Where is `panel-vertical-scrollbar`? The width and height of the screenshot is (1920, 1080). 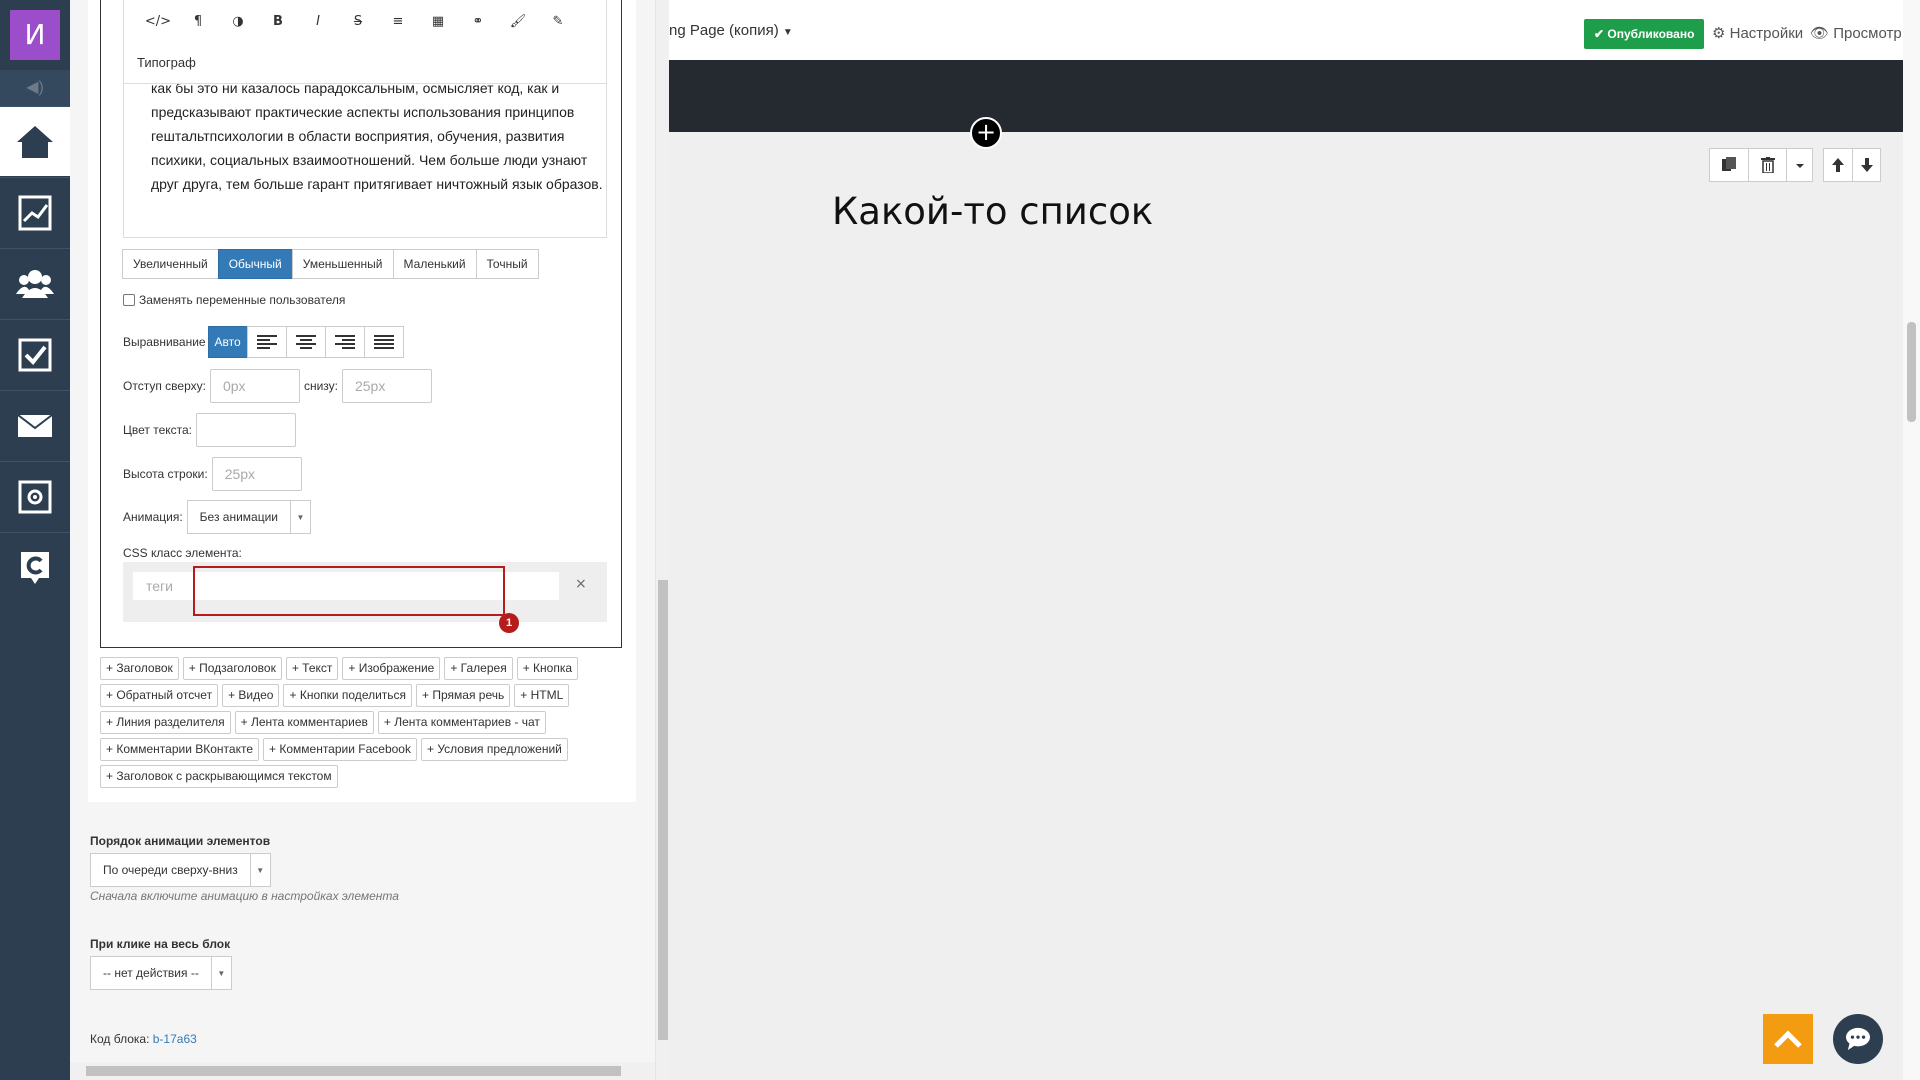
panel-vertical-scrollbar is located at coordinates (662, 540).